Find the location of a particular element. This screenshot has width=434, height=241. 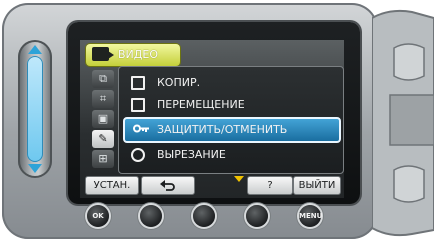

side-menu: ⧉ ⌗ ▣ ✎ ⊞ is located at coordinates (103, 124).